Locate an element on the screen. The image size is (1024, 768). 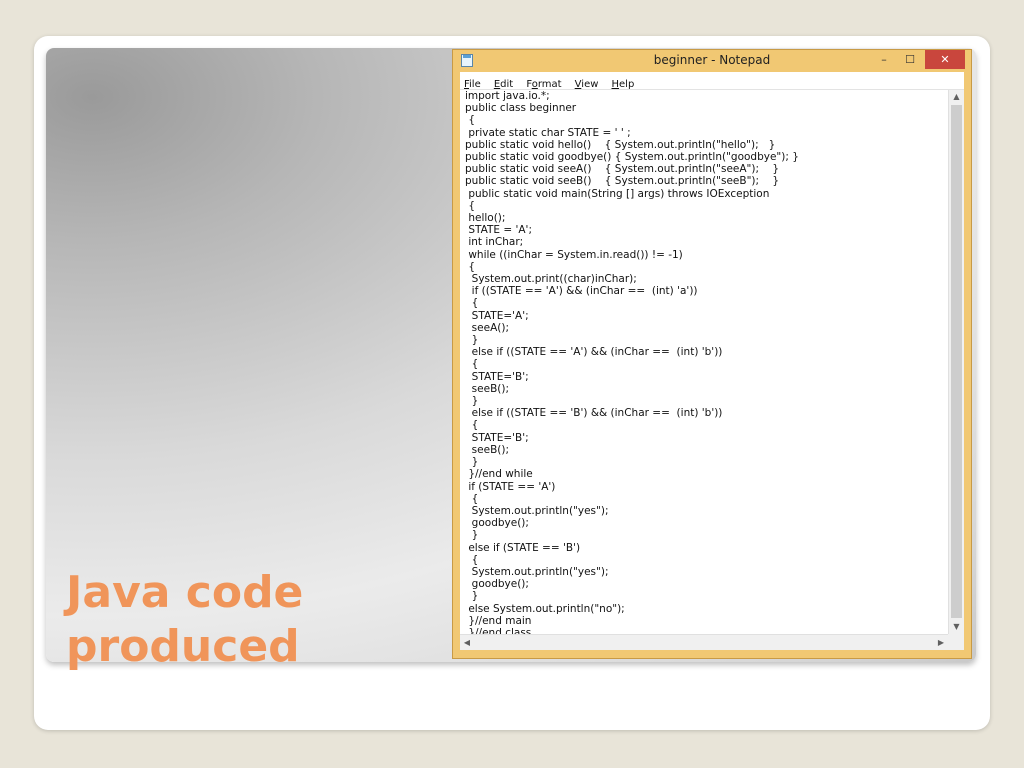
minimize-button: – is located at coordinates (884, 59).